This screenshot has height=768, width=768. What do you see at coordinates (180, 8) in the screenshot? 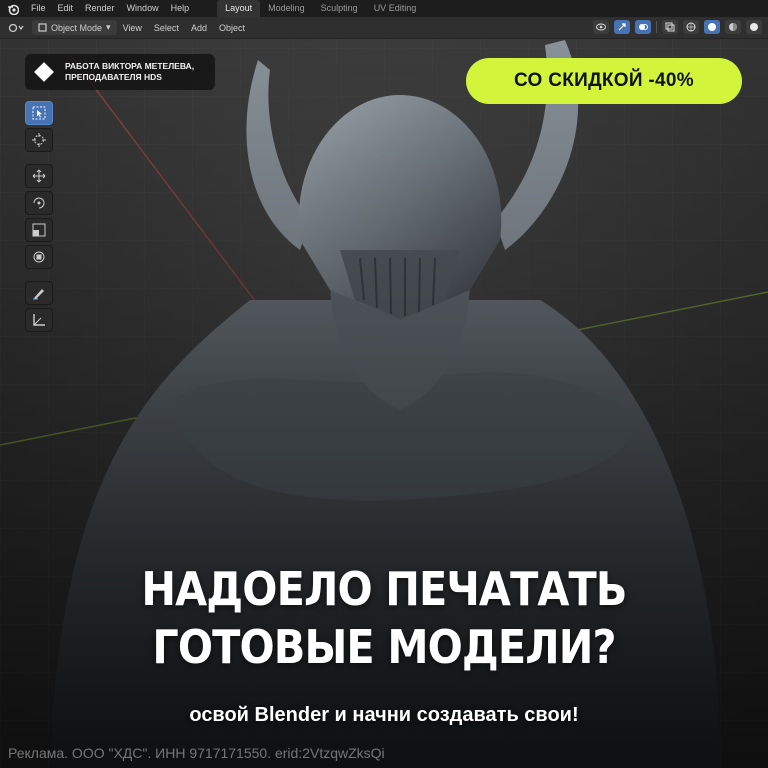
I see `menu-help: Help` at bounding box center [180, 8].